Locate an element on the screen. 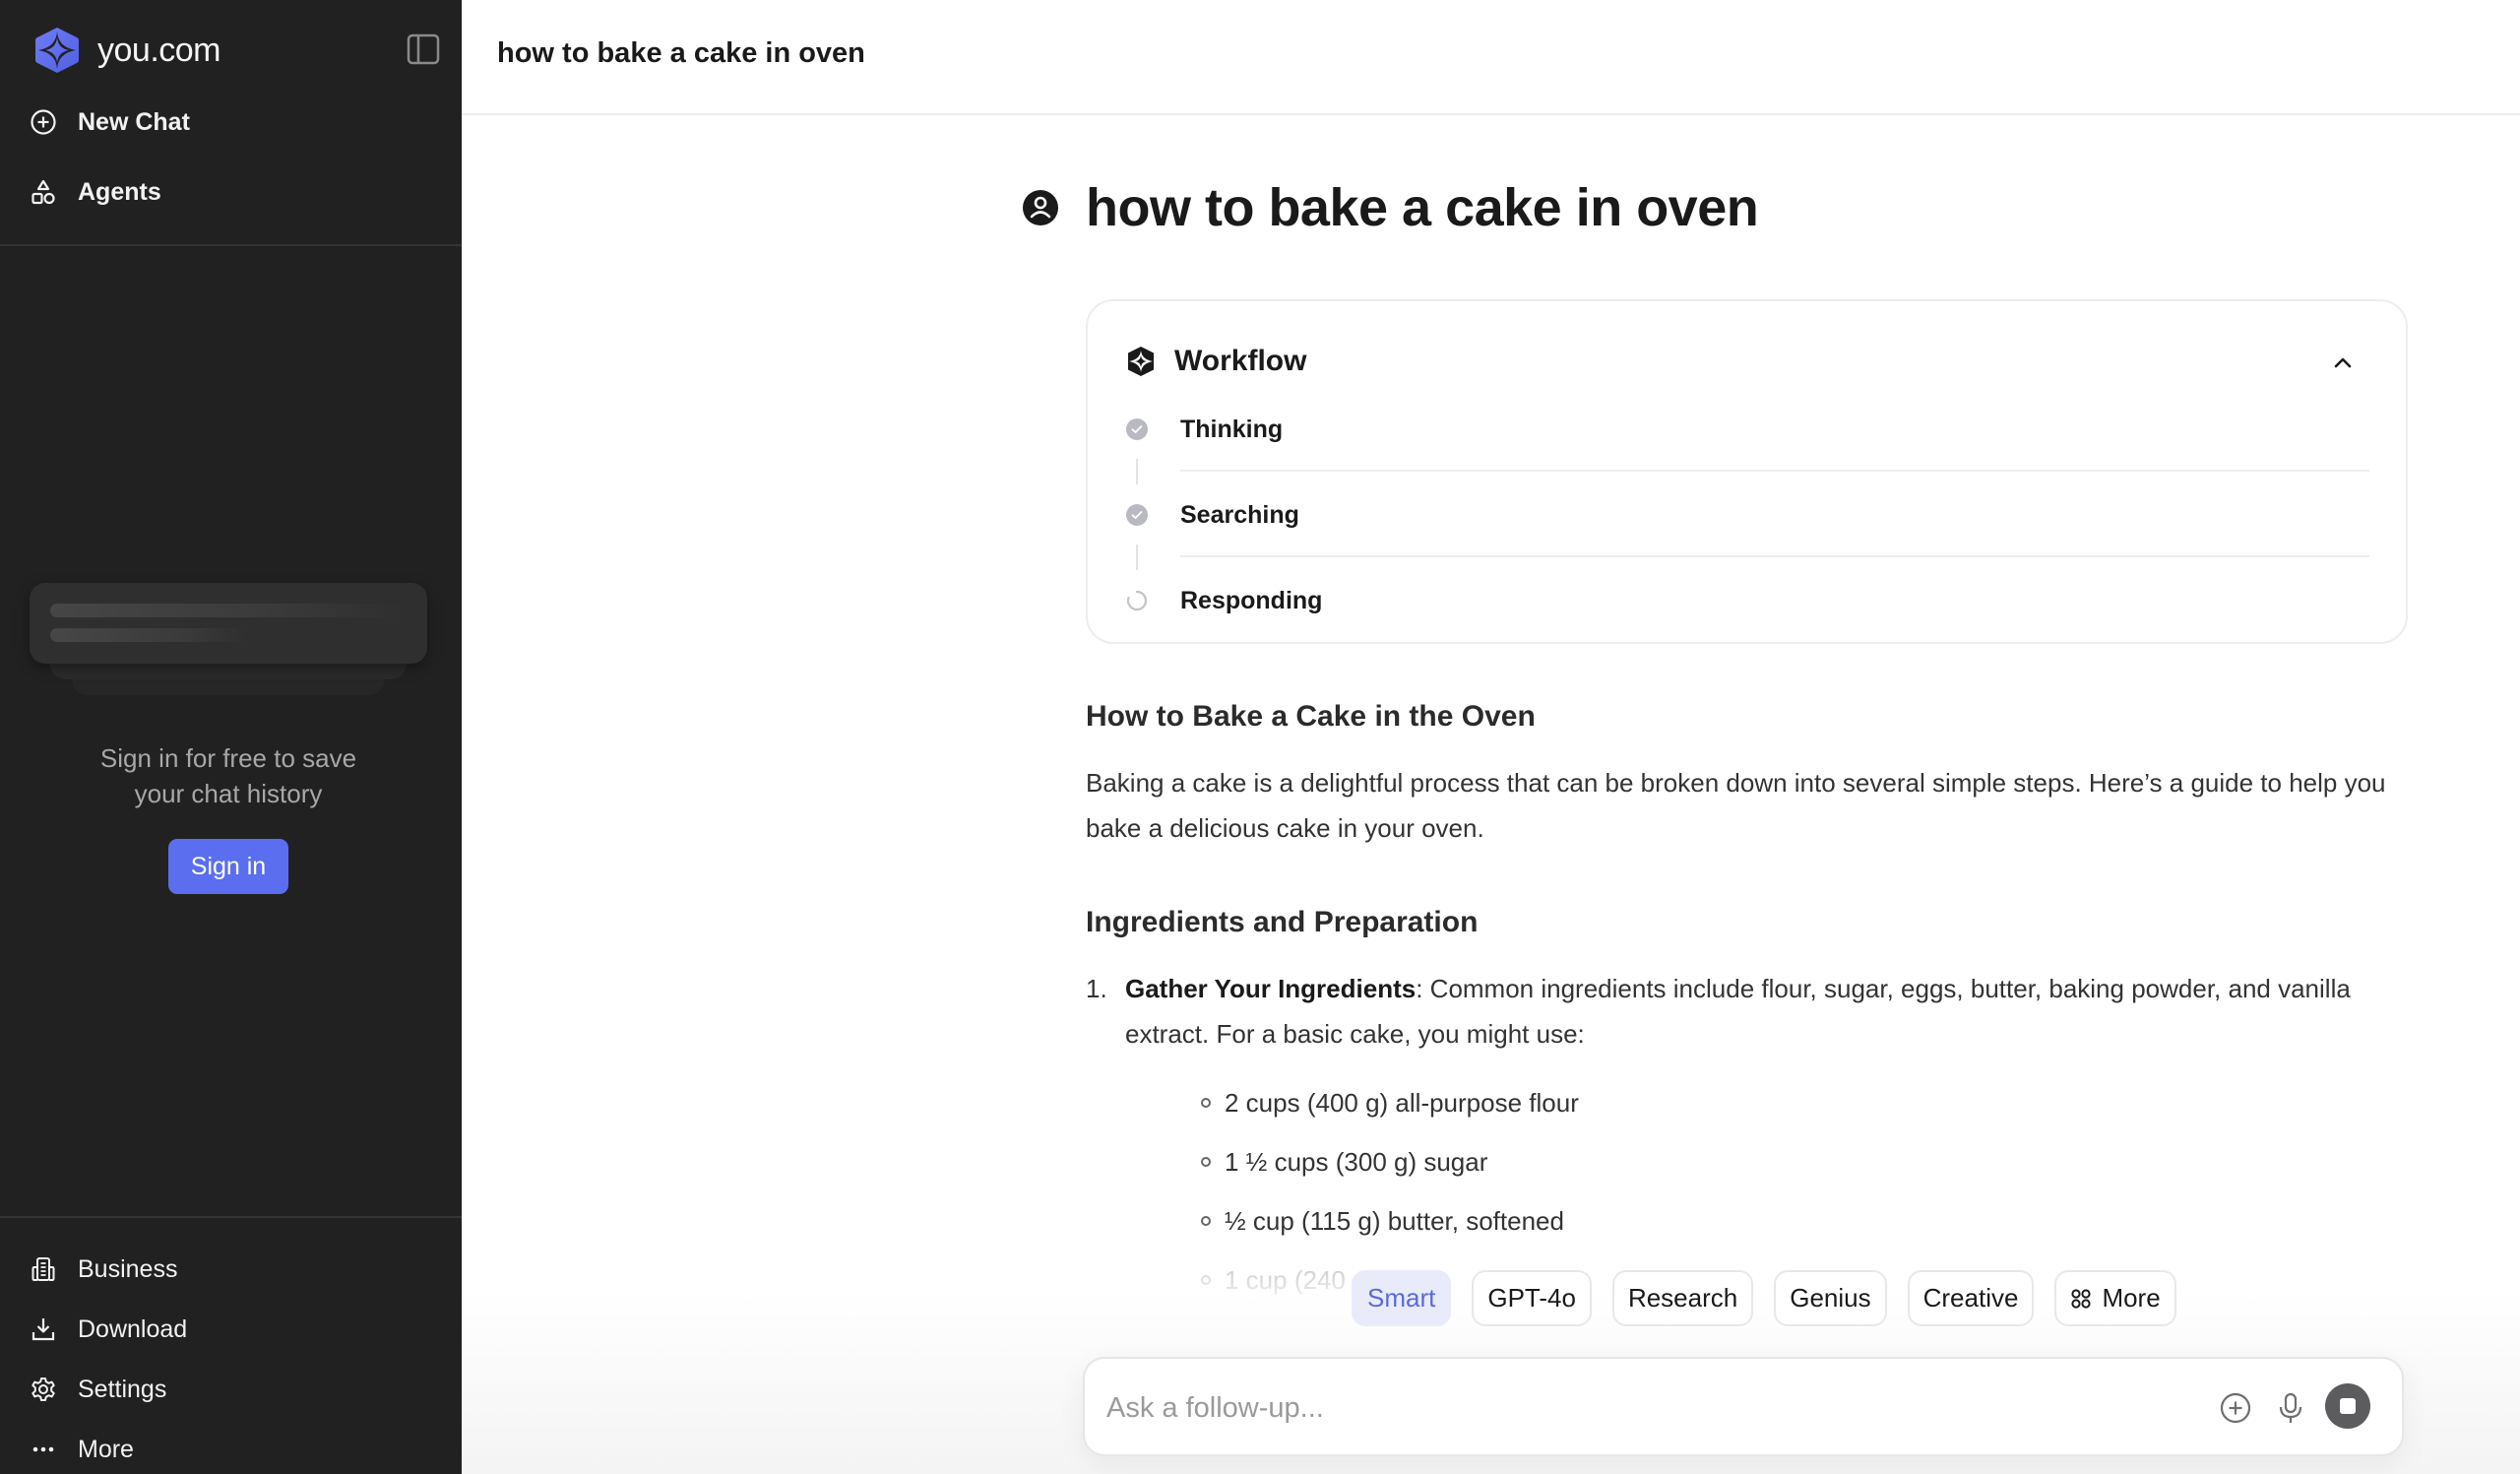 The width and height of the screenshot is (2520, 1474). top-bar: how to bake a cake in oven is located at coordinates (1491, 58).